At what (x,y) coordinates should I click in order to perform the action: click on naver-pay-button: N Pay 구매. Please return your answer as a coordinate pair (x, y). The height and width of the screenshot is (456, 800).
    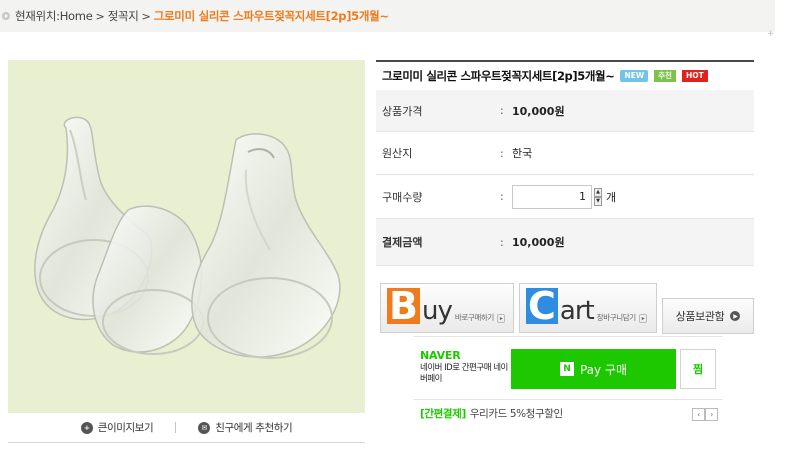
    Looking at the image, I should click on (593, 369).